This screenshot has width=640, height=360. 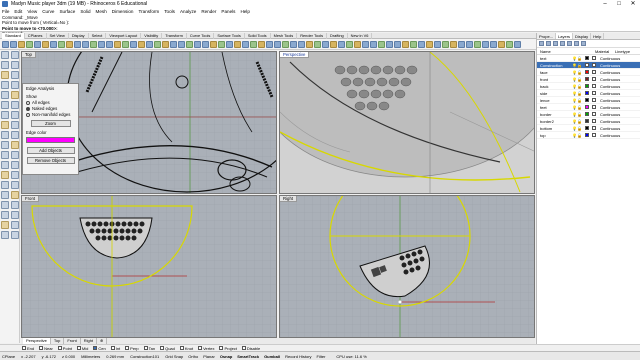 What do you see at coordinates (295, 55) in the screenshot?
I see `viewport-label-perspective: Perspective` at bounding box center [295, 55].